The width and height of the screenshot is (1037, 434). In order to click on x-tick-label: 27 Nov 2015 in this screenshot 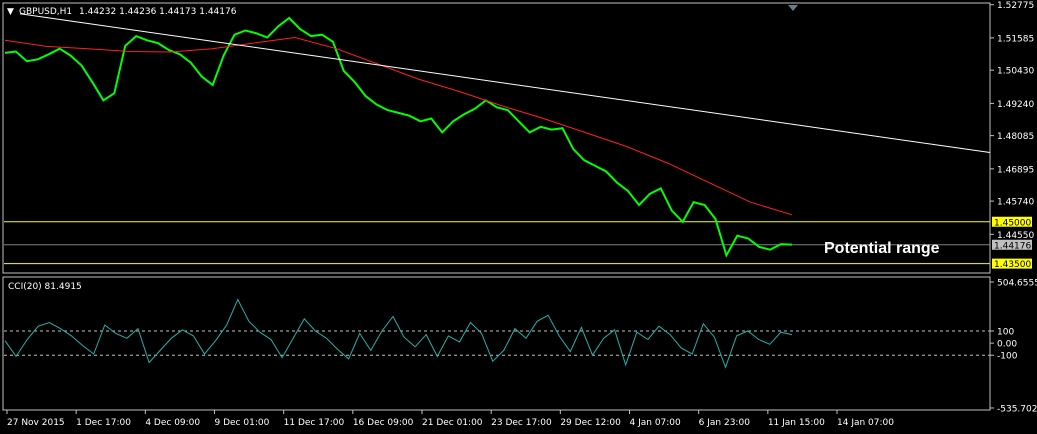, I will do `click(36, 423)`.